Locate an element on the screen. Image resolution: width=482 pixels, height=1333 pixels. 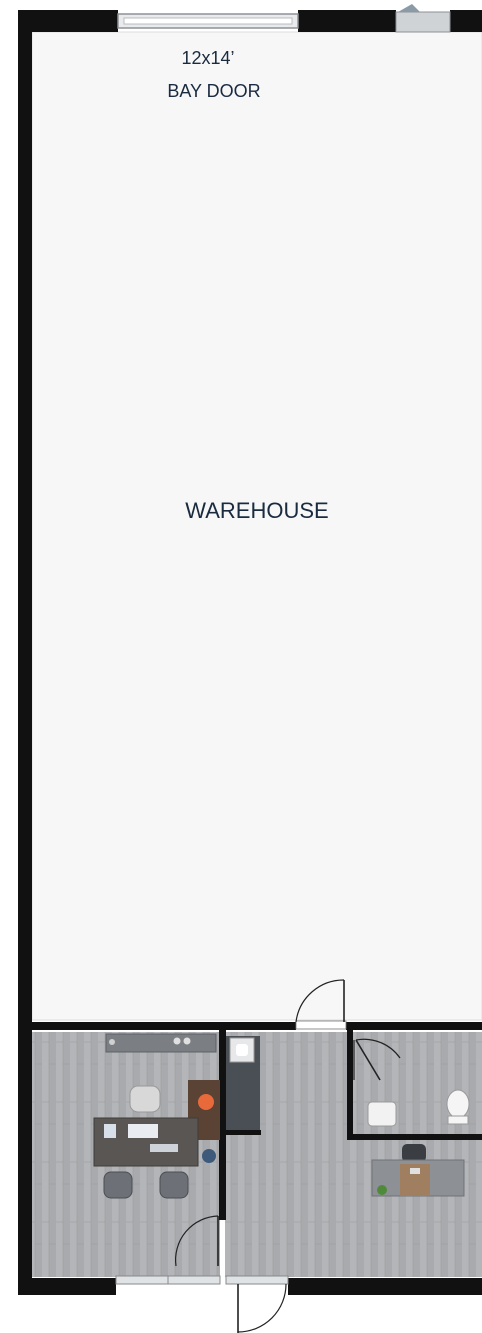
guest-chair-left-icon is located at coordinates (118, 1185).